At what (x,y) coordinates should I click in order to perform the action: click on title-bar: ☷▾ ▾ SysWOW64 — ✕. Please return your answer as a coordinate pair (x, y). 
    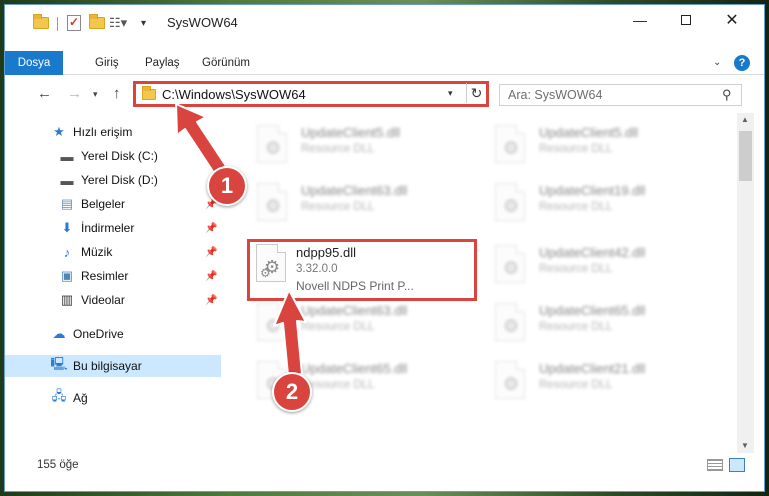
    Looking at the image, I should click on (384, 27).